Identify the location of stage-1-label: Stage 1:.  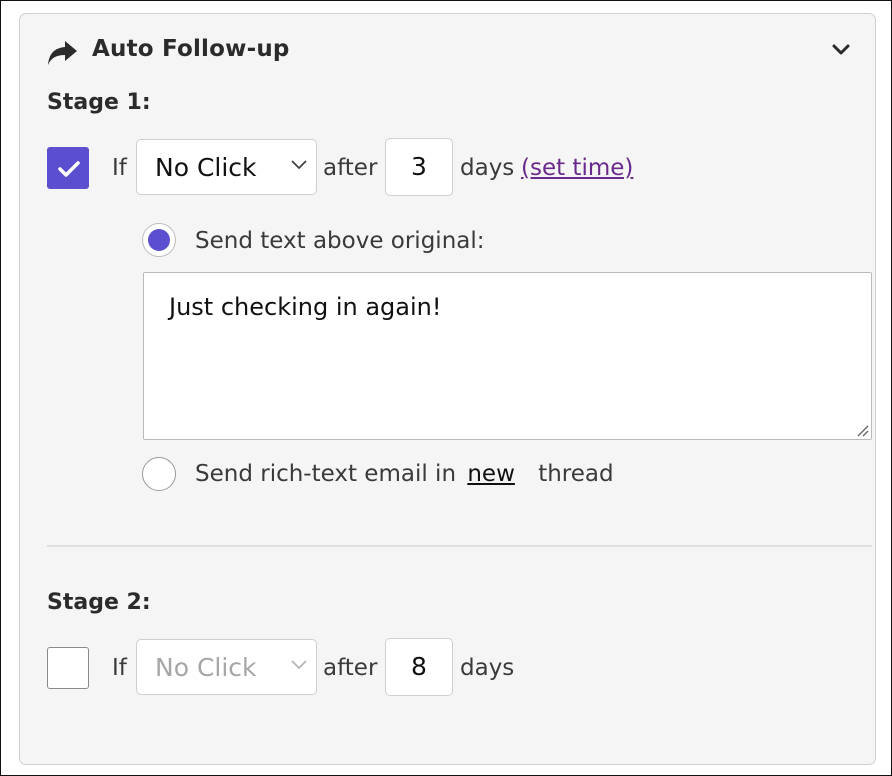
(99, 102).